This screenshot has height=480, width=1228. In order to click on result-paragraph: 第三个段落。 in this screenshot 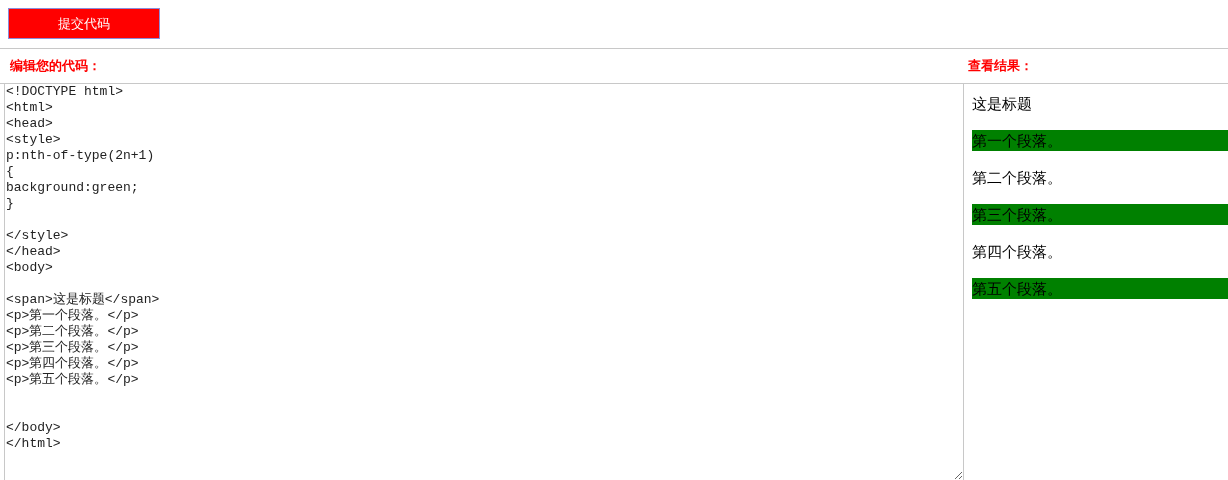, I will do `click(1100, 214)`.